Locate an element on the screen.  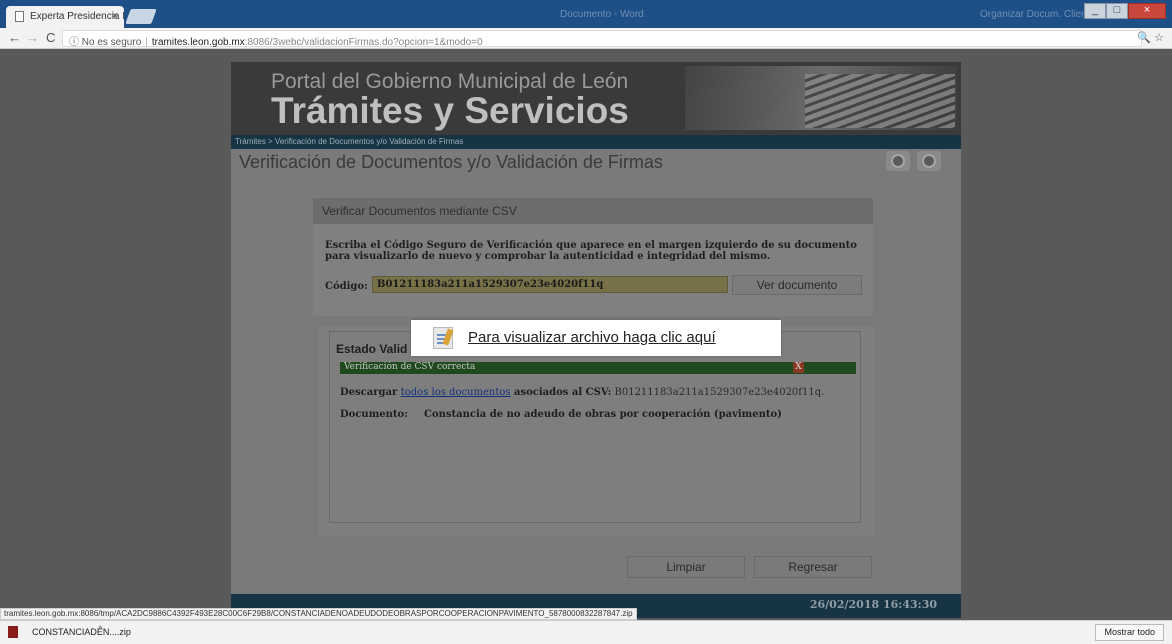
tab-title: Experta Presidencia Muni is located at coordinates (77, 16).